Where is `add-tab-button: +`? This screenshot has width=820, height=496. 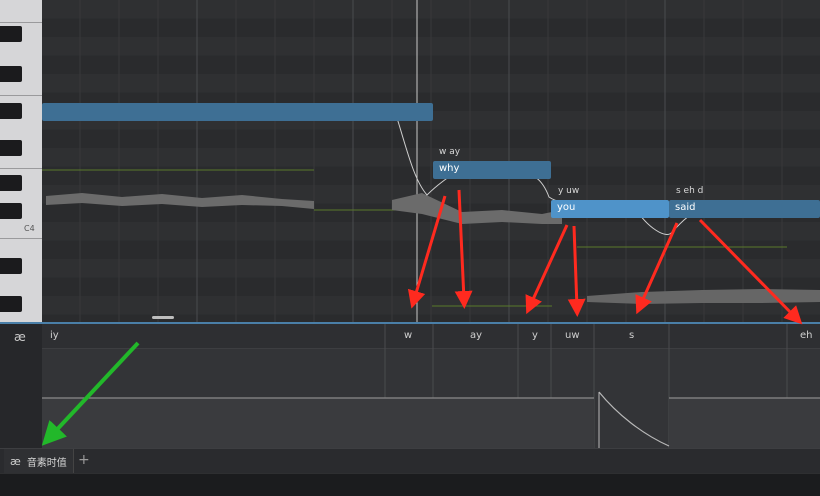
add-tab-button: + is located at coordinates (84, 460).